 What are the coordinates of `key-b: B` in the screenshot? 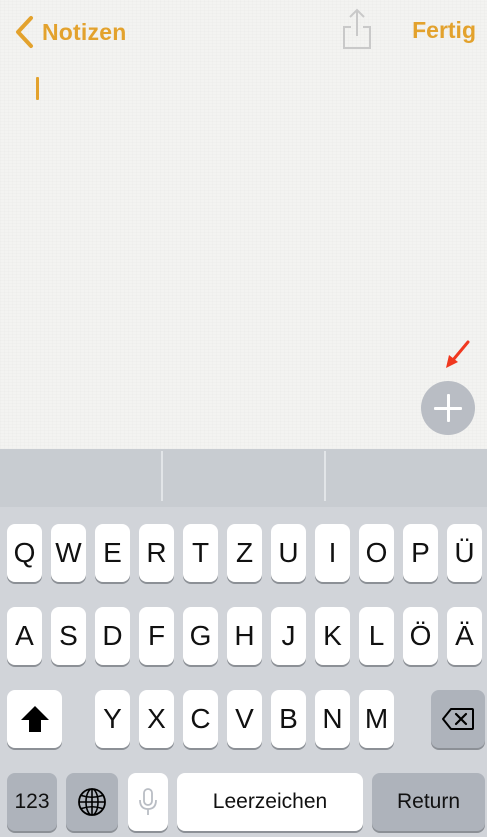 It's located at (288, 719).